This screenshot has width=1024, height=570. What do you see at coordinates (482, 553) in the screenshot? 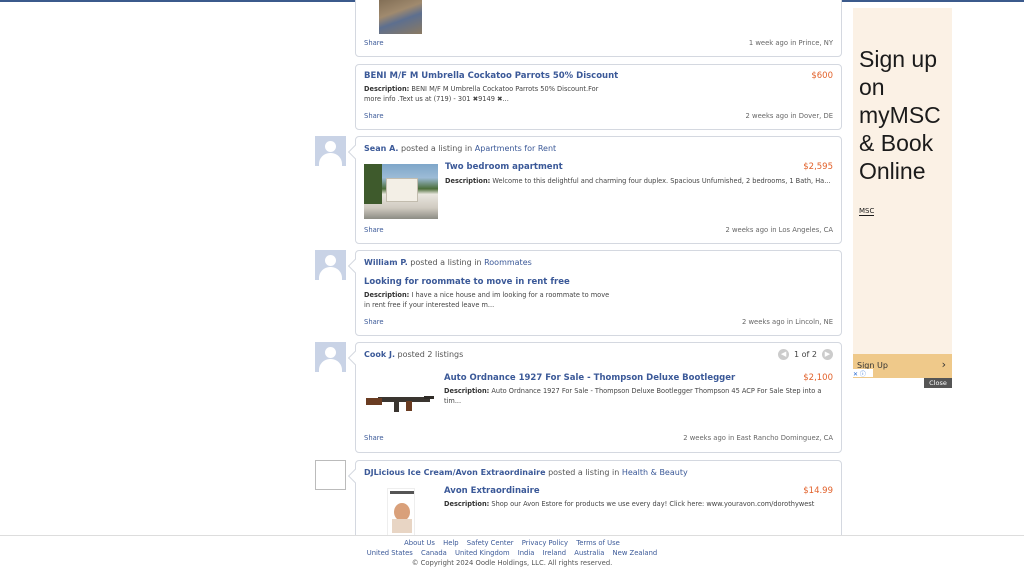
I see `country-link: United Kingdom` at bounding box center [482, 553].